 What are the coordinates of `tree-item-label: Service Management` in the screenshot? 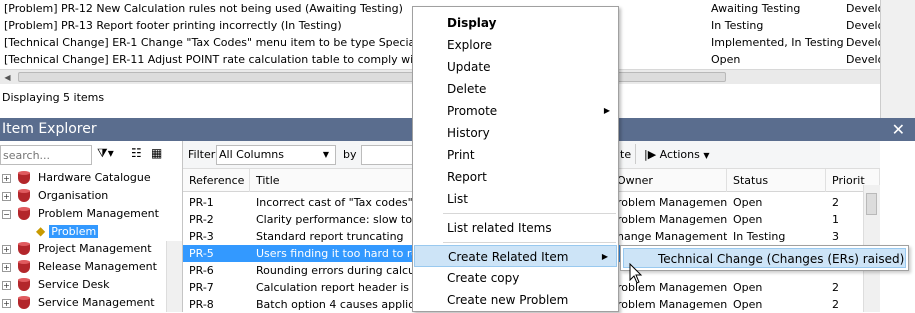 It's located at (96, 302).